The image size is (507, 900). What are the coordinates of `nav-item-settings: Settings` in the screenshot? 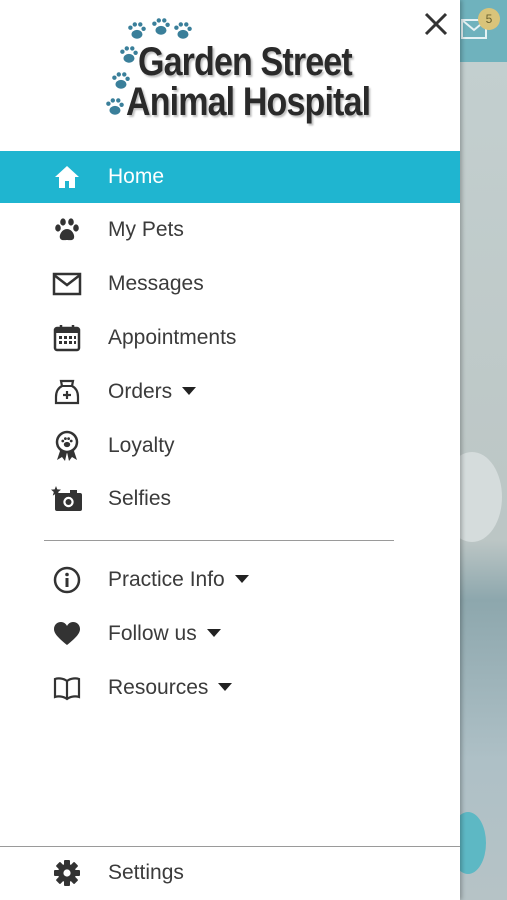 It's located at (230, 873).